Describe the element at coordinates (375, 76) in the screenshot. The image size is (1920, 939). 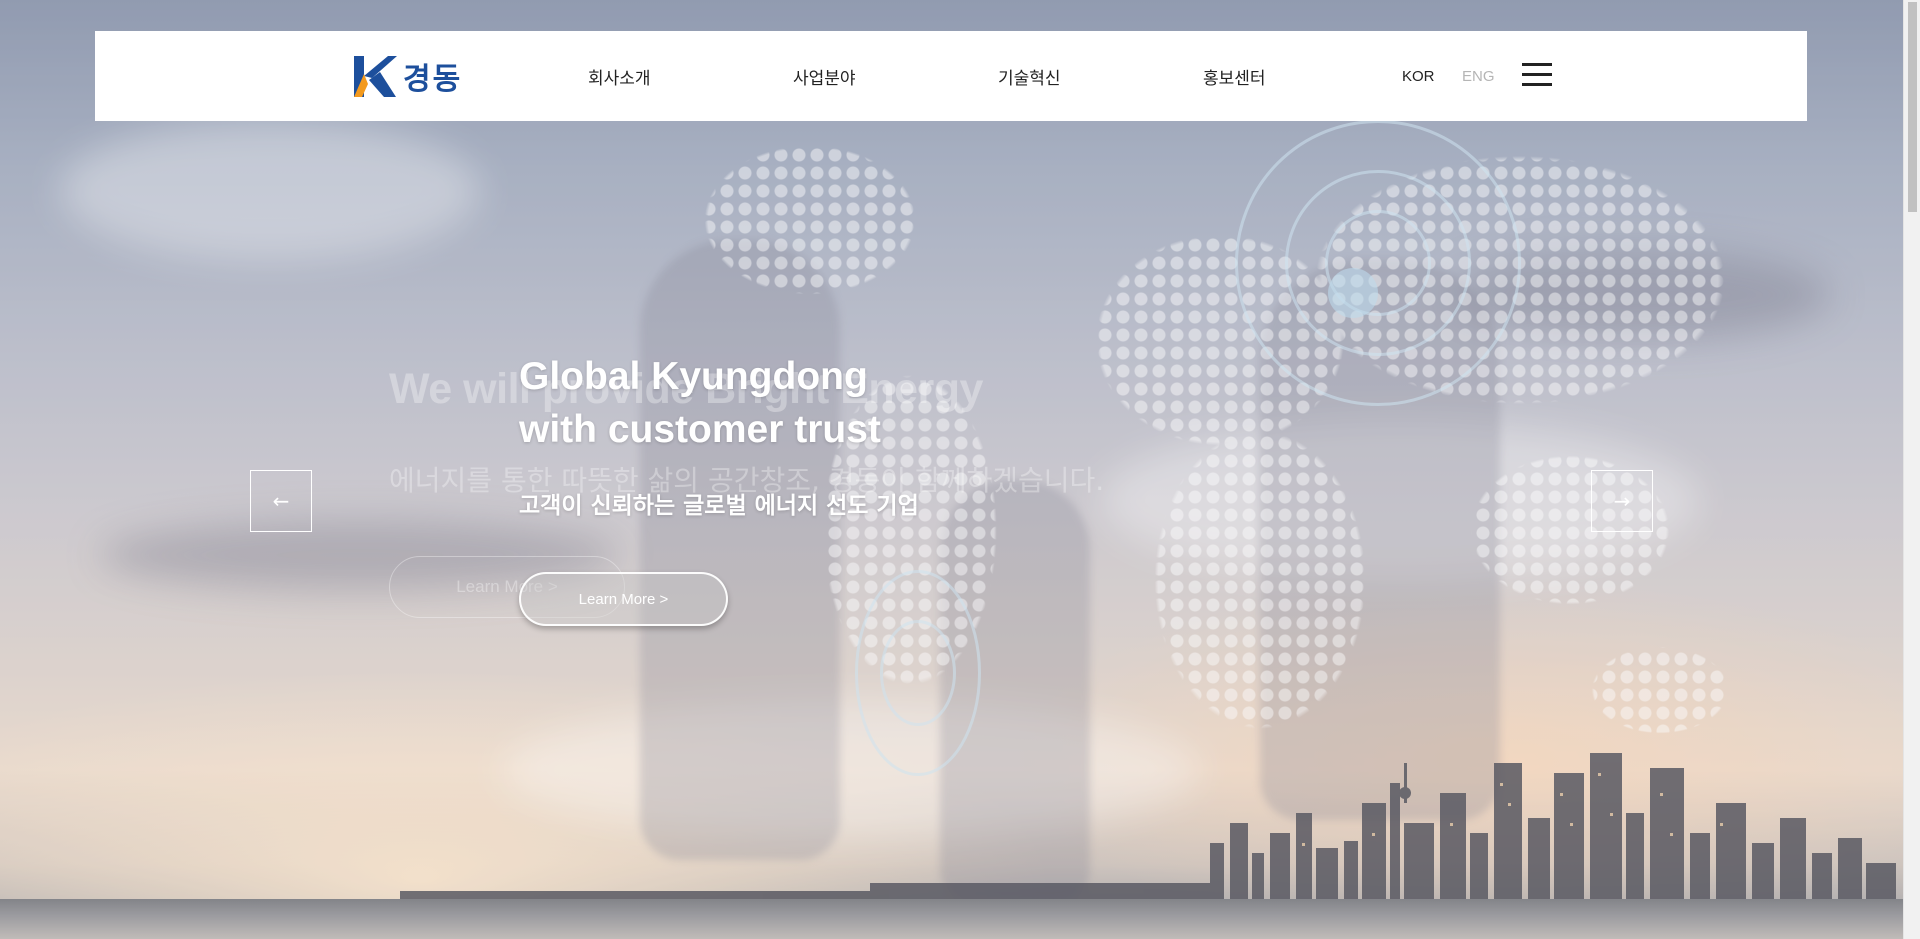
I see `logo-k-icon` at that location.